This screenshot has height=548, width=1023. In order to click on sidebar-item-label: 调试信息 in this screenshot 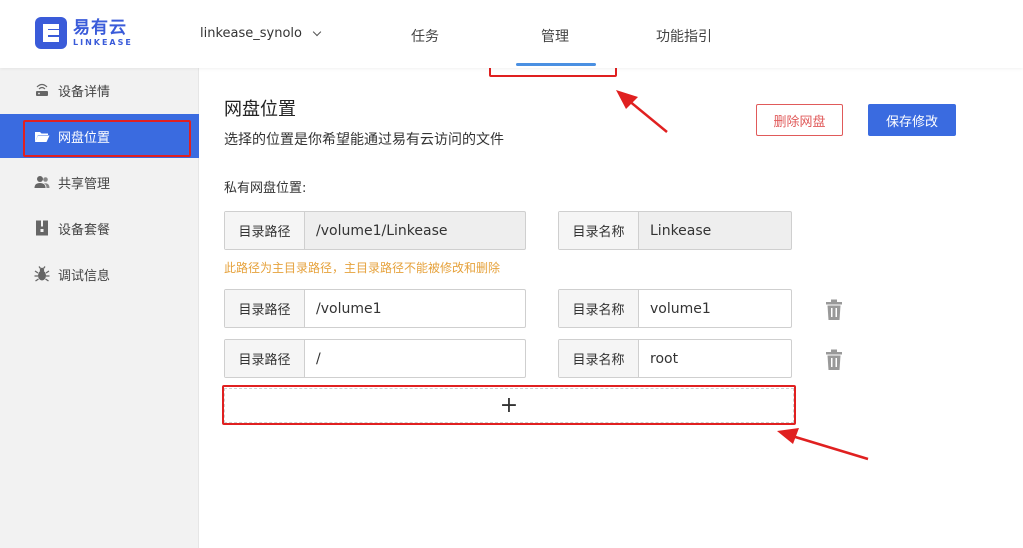, I will do `click(84, 276)`.